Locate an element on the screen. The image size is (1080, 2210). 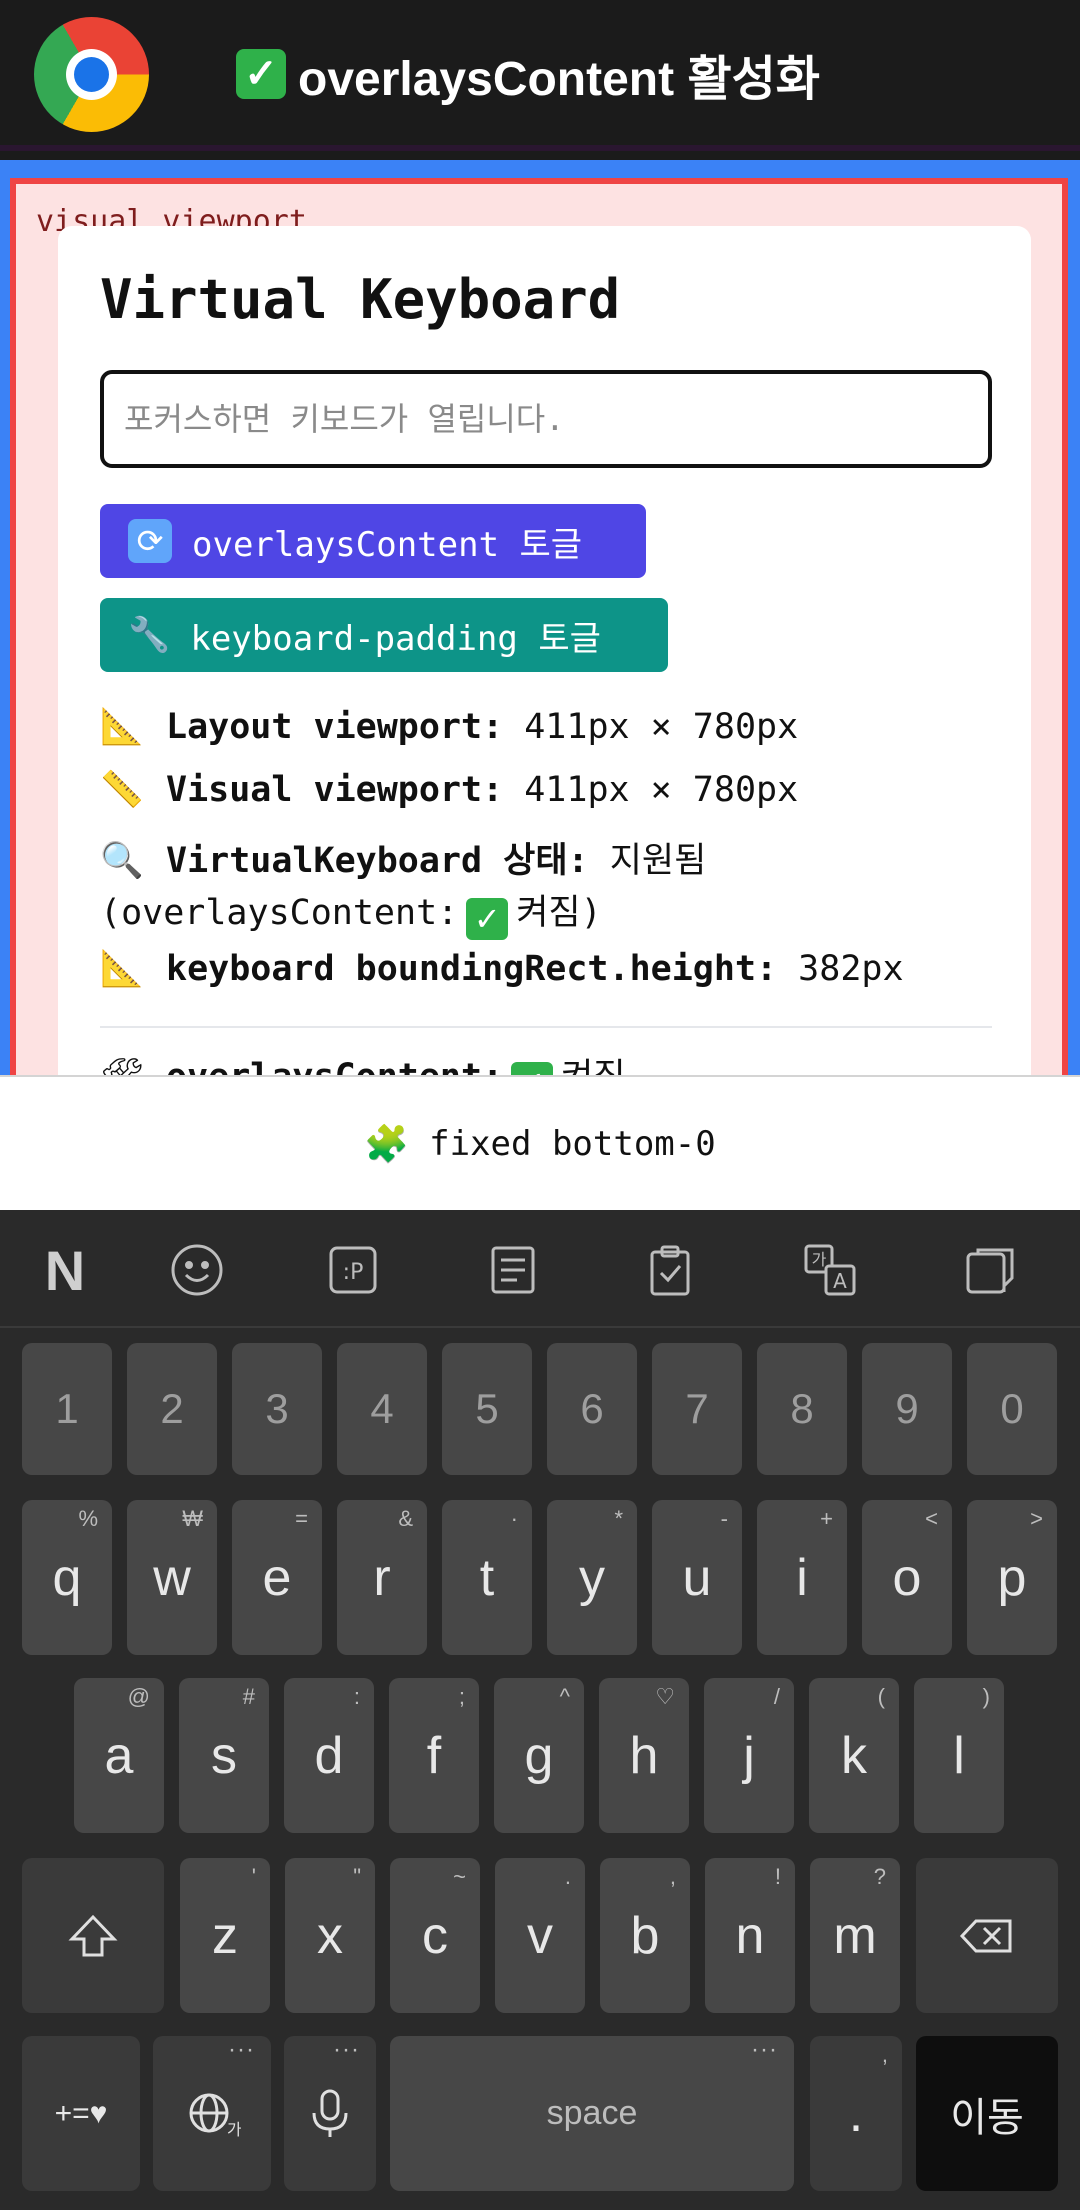
key-v: v. is located at coordinates (540, 1935).